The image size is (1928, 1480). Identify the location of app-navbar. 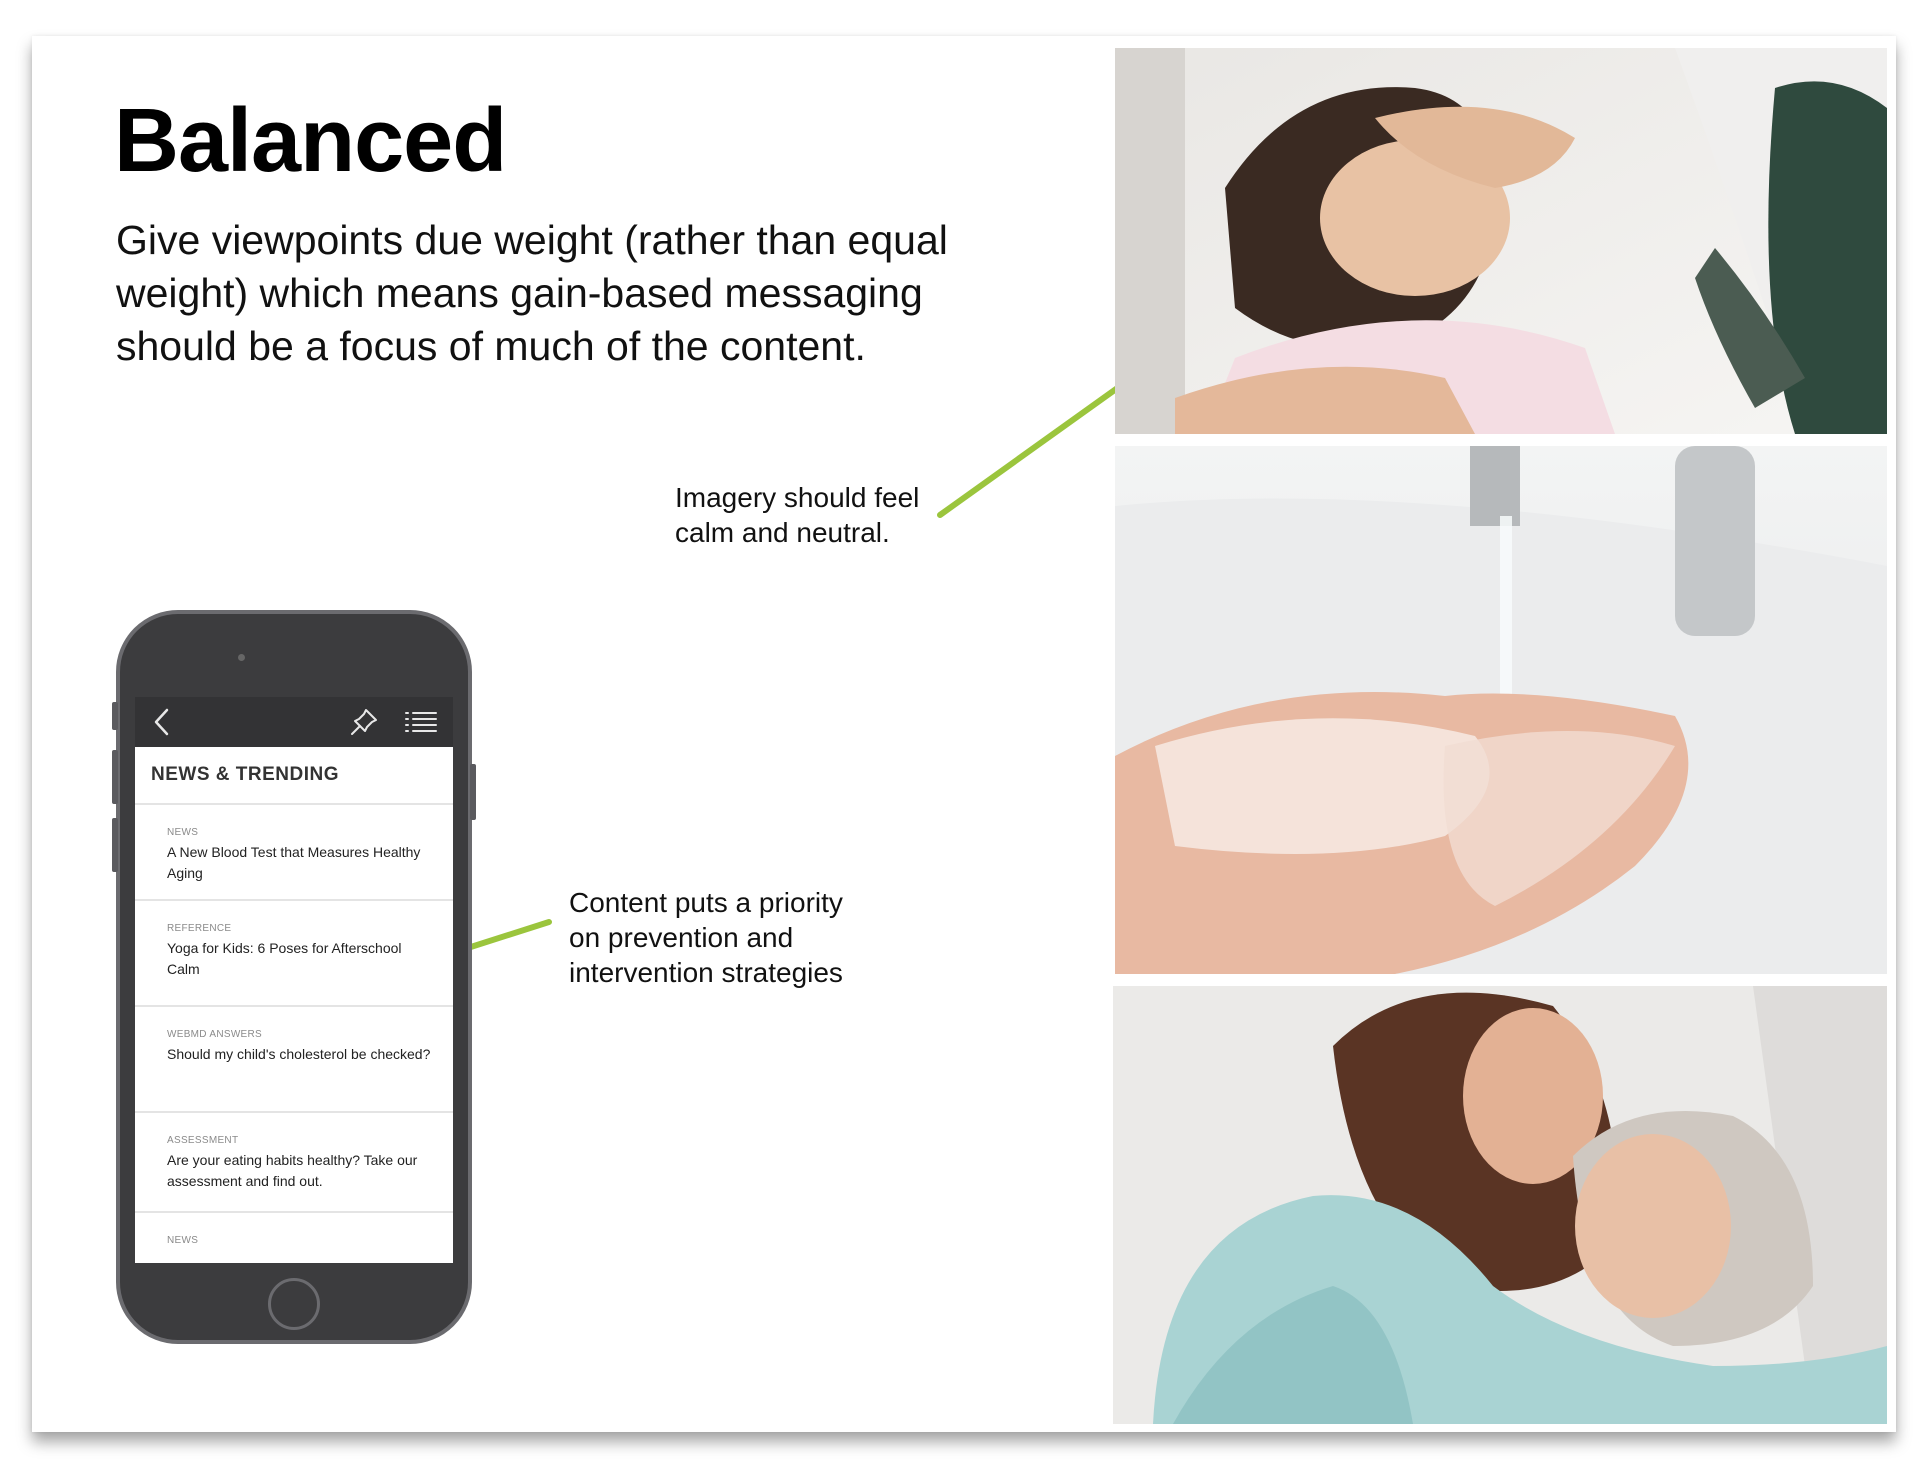
(294, 722).